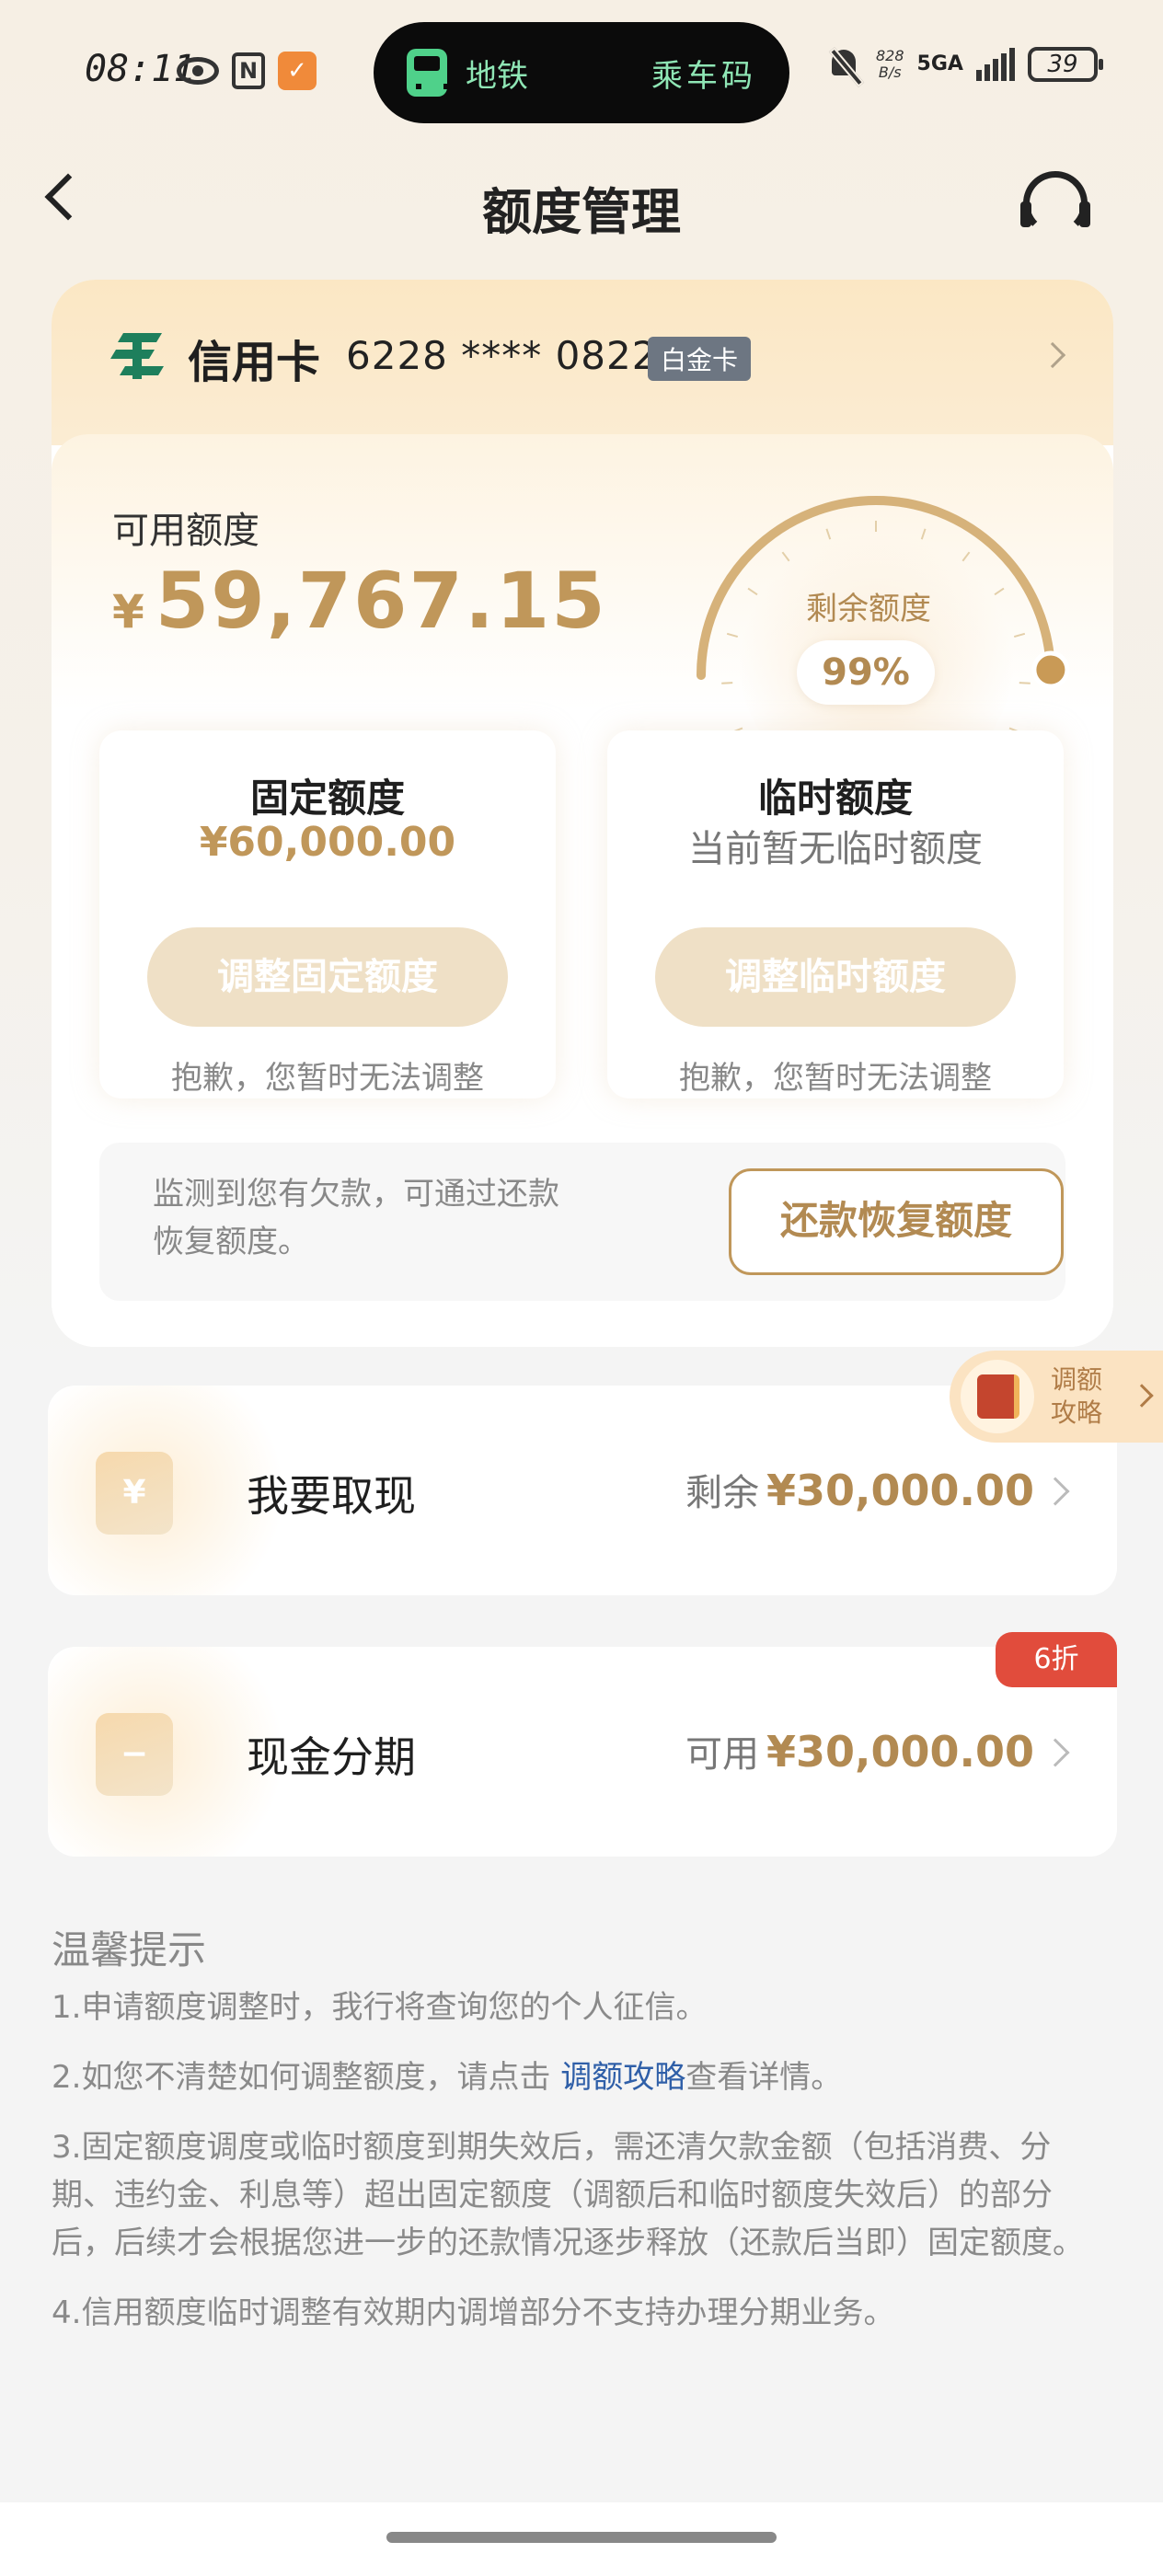 The image size is (1163, 2576). What do you see at coordinates (137, 356) in the screenshot?
I see `bank-logo-icon` at bounding box center [137, 356].